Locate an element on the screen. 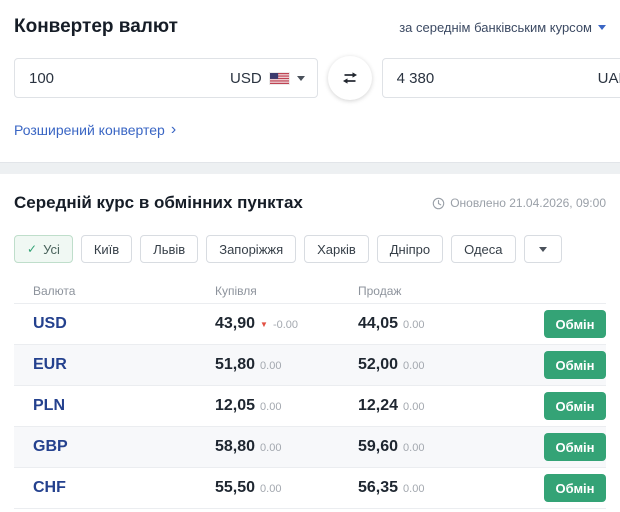  chip-label: Запоріжжя is located at coordinates (251, 249).